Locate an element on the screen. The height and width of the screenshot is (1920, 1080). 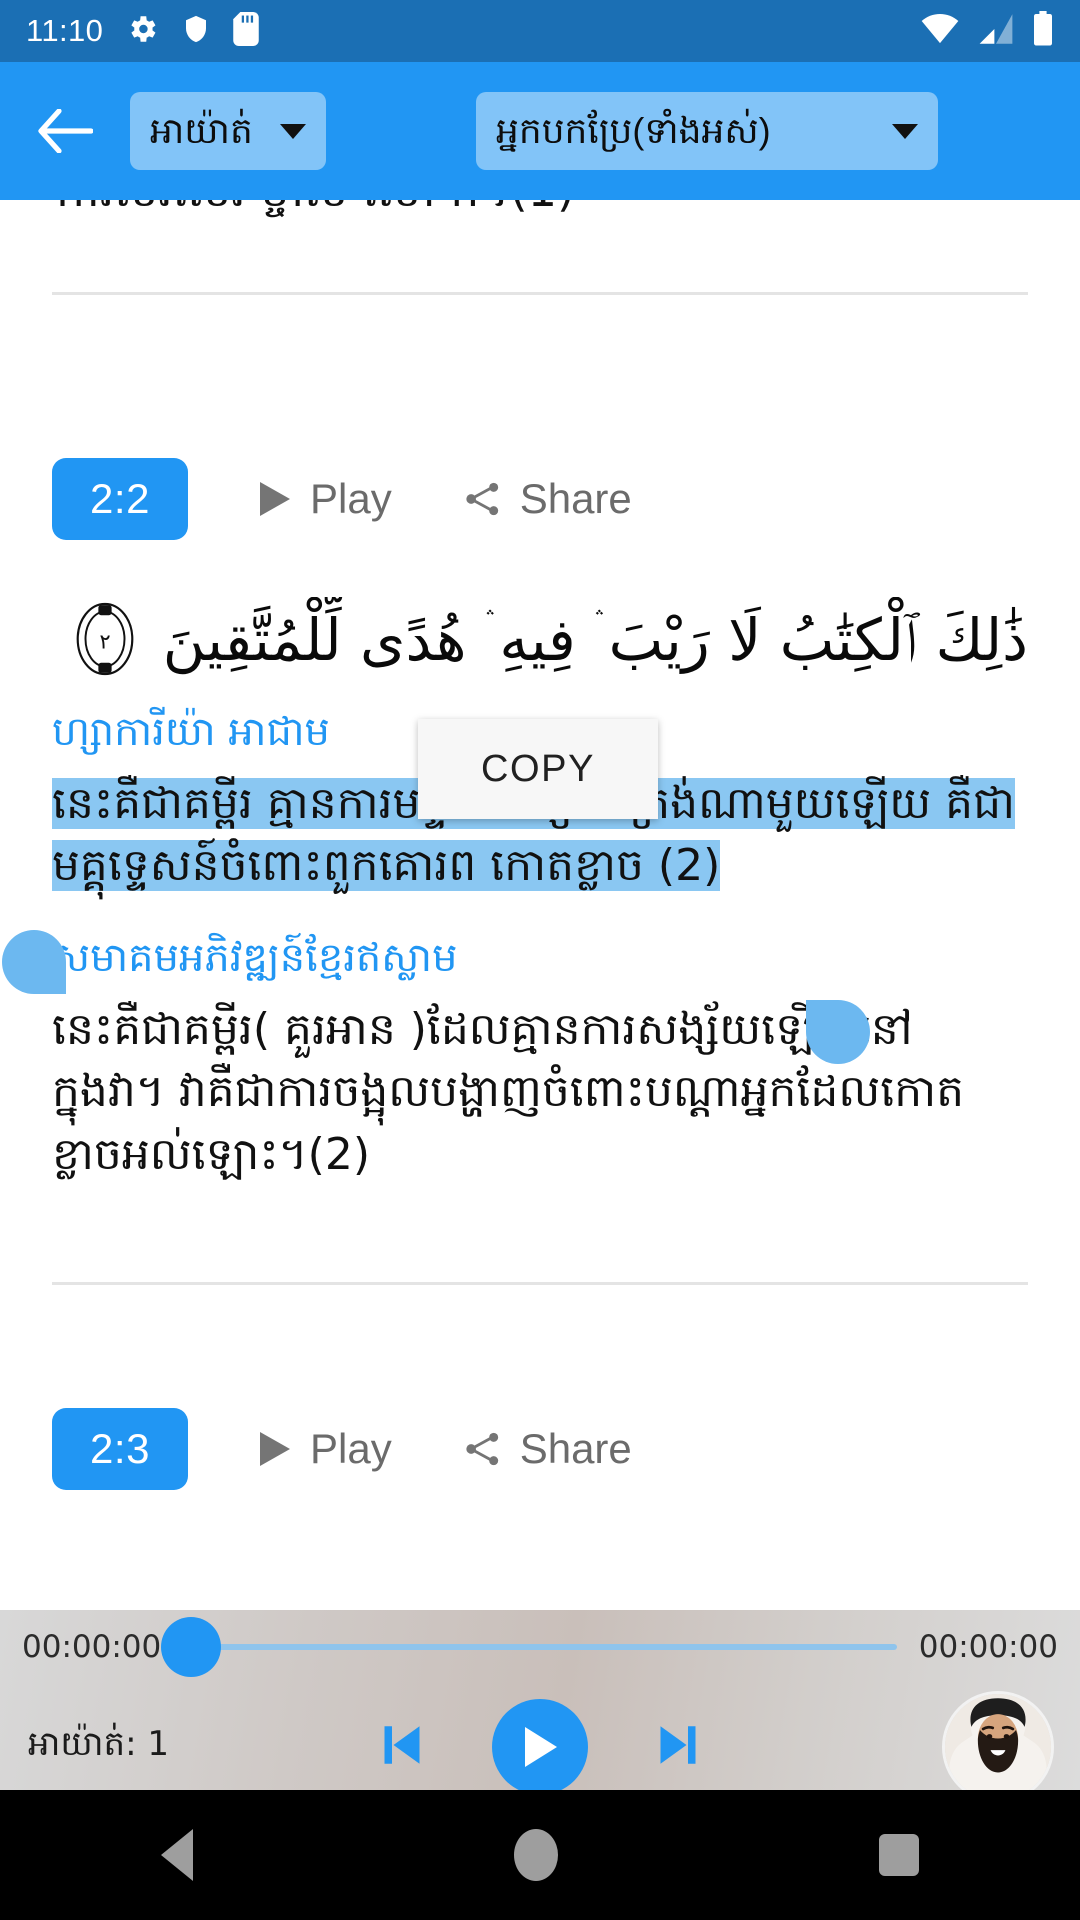
cellular-signal-icon is located at coordinates (996, 31).